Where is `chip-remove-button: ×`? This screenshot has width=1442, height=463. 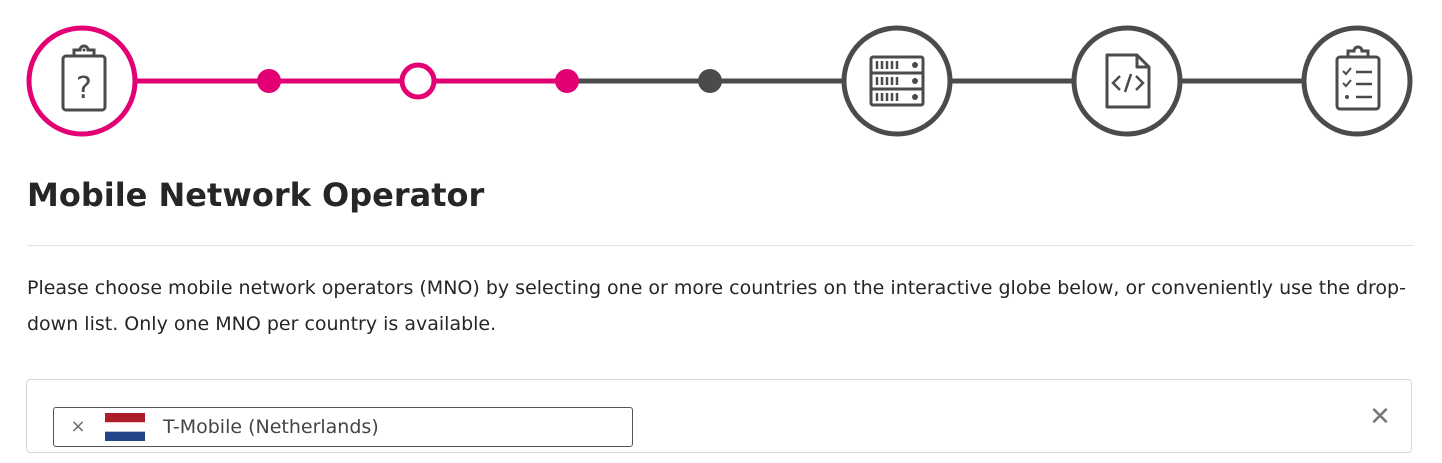 chip-remove-button: × is located at coordinates (78, 427).